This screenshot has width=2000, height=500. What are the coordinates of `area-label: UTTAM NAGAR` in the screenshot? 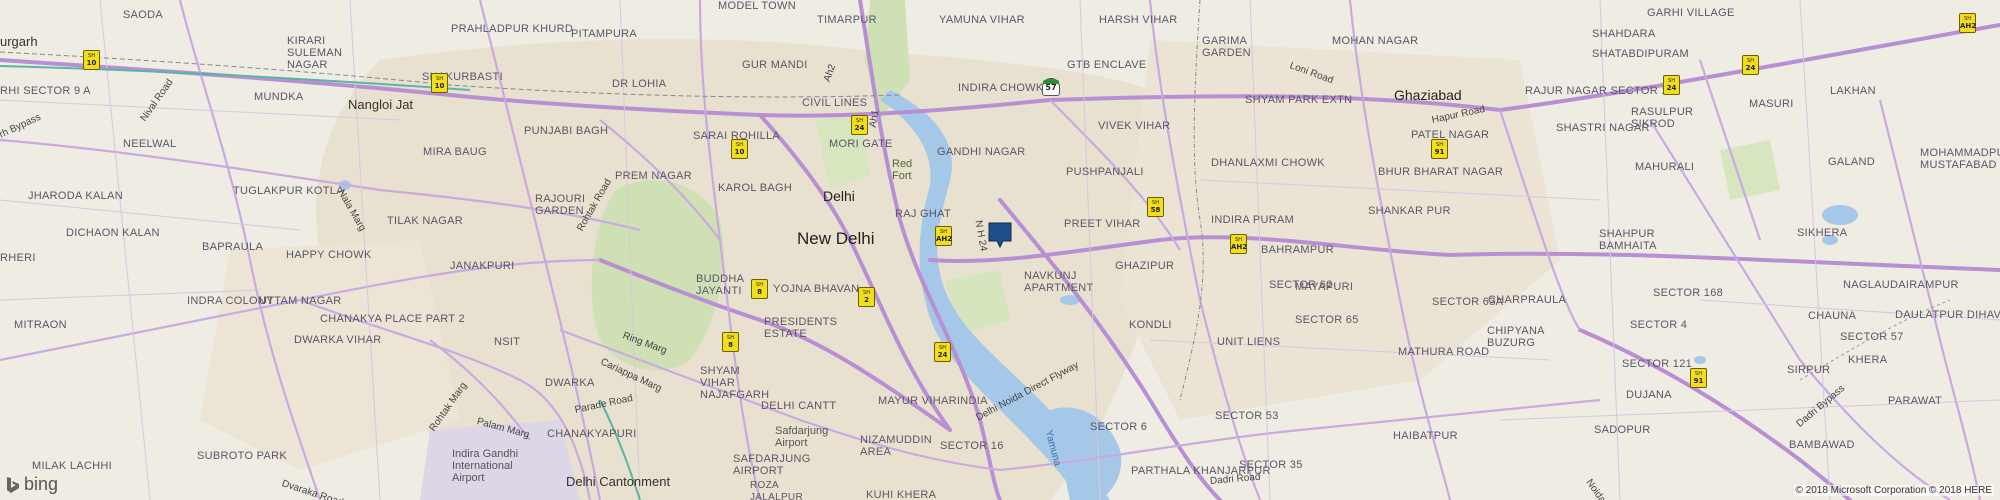 It's located at (300, 301).